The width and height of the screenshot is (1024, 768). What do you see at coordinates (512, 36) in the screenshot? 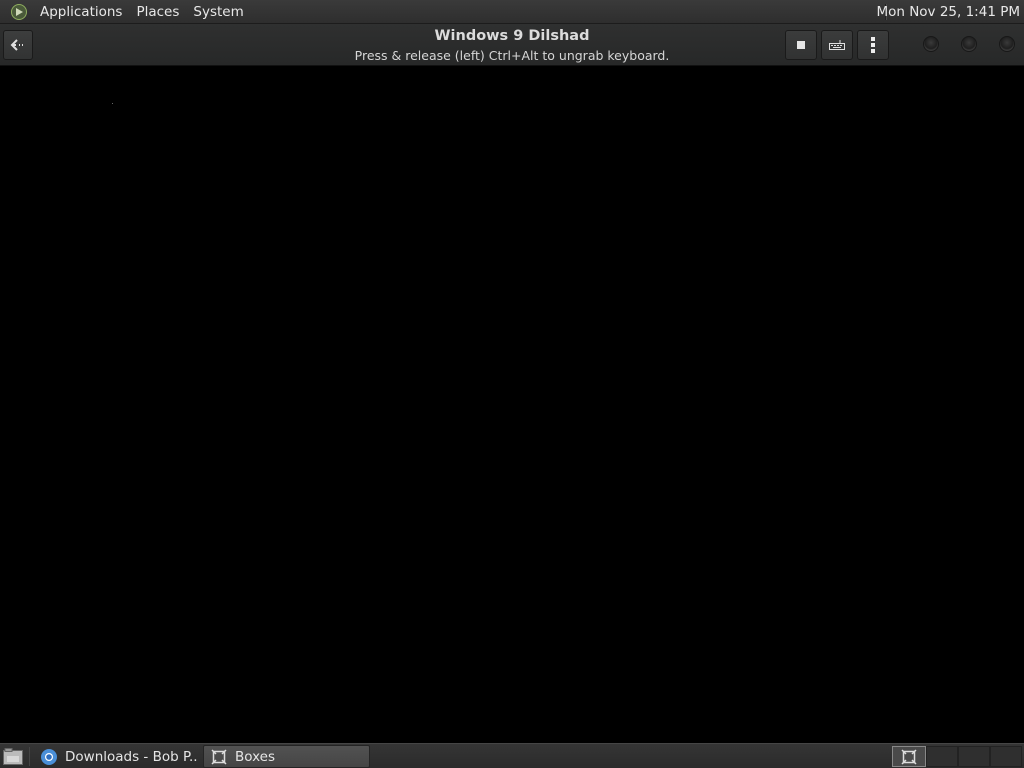
I see `page-title: Windows 9 Dilshad` at bounding box center [512, 36].